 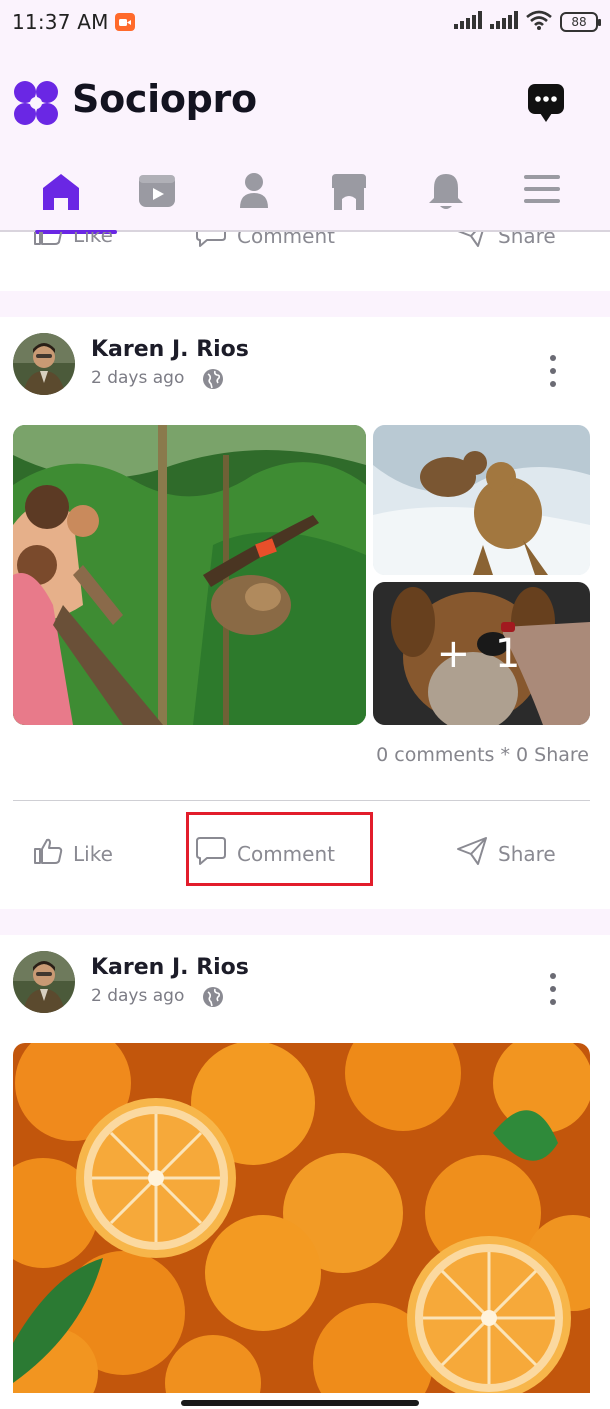 What do you see at coordinates (60, 22) in the screenshot?
I see `status-time: 11:37 AM` at bounding box center [60, 22].